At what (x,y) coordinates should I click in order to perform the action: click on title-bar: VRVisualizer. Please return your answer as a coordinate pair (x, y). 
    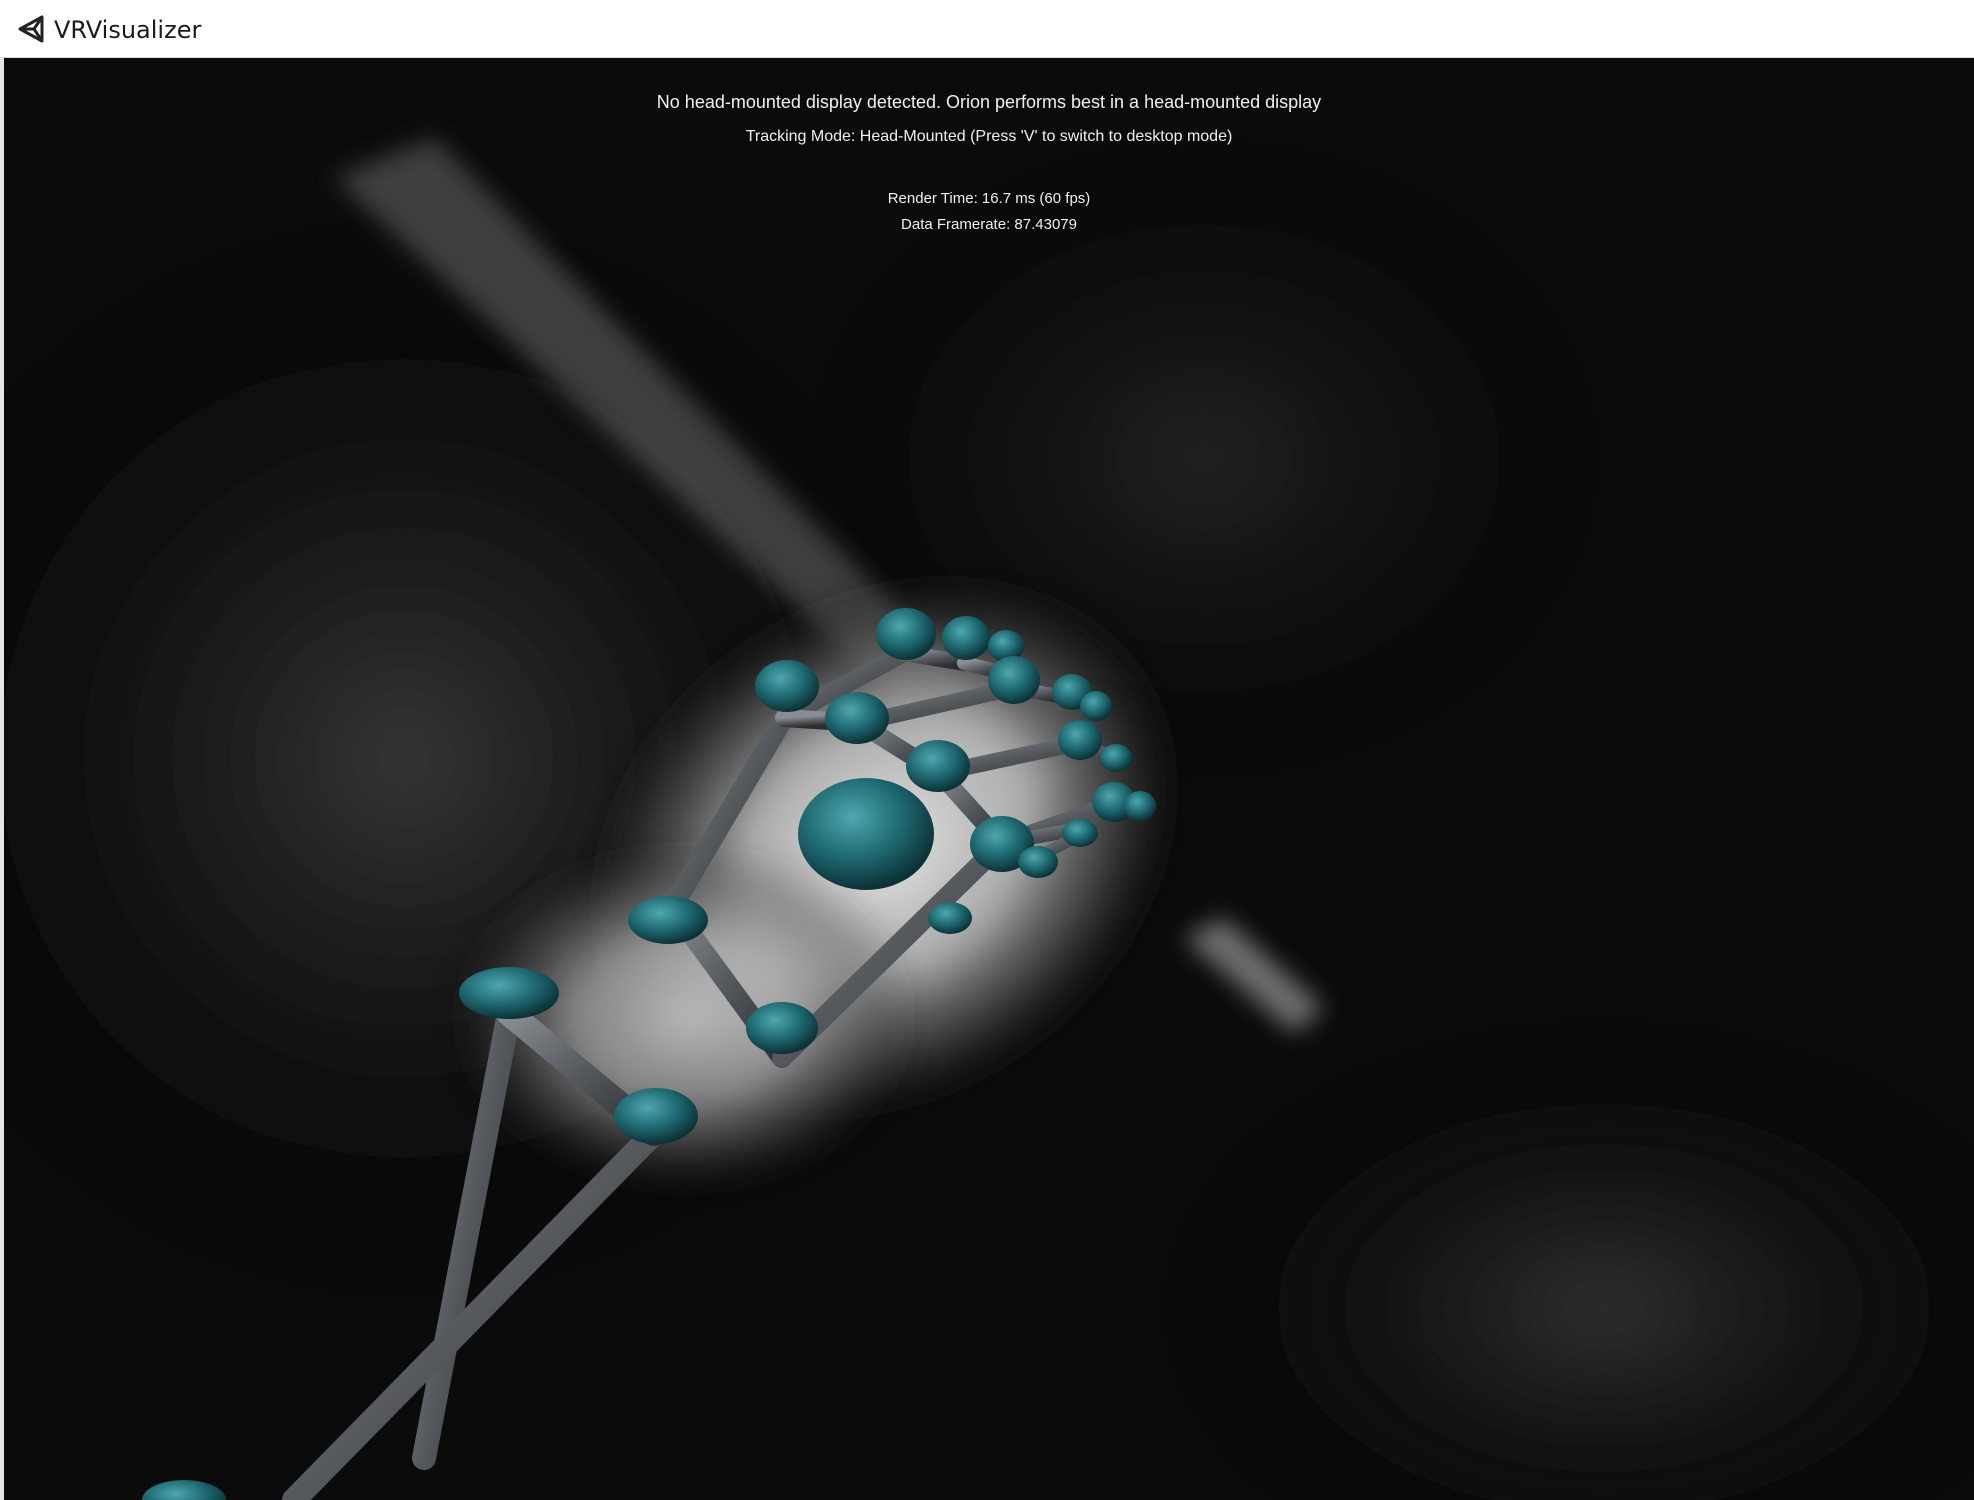
    Looking at the image, I should click on (987, 29).